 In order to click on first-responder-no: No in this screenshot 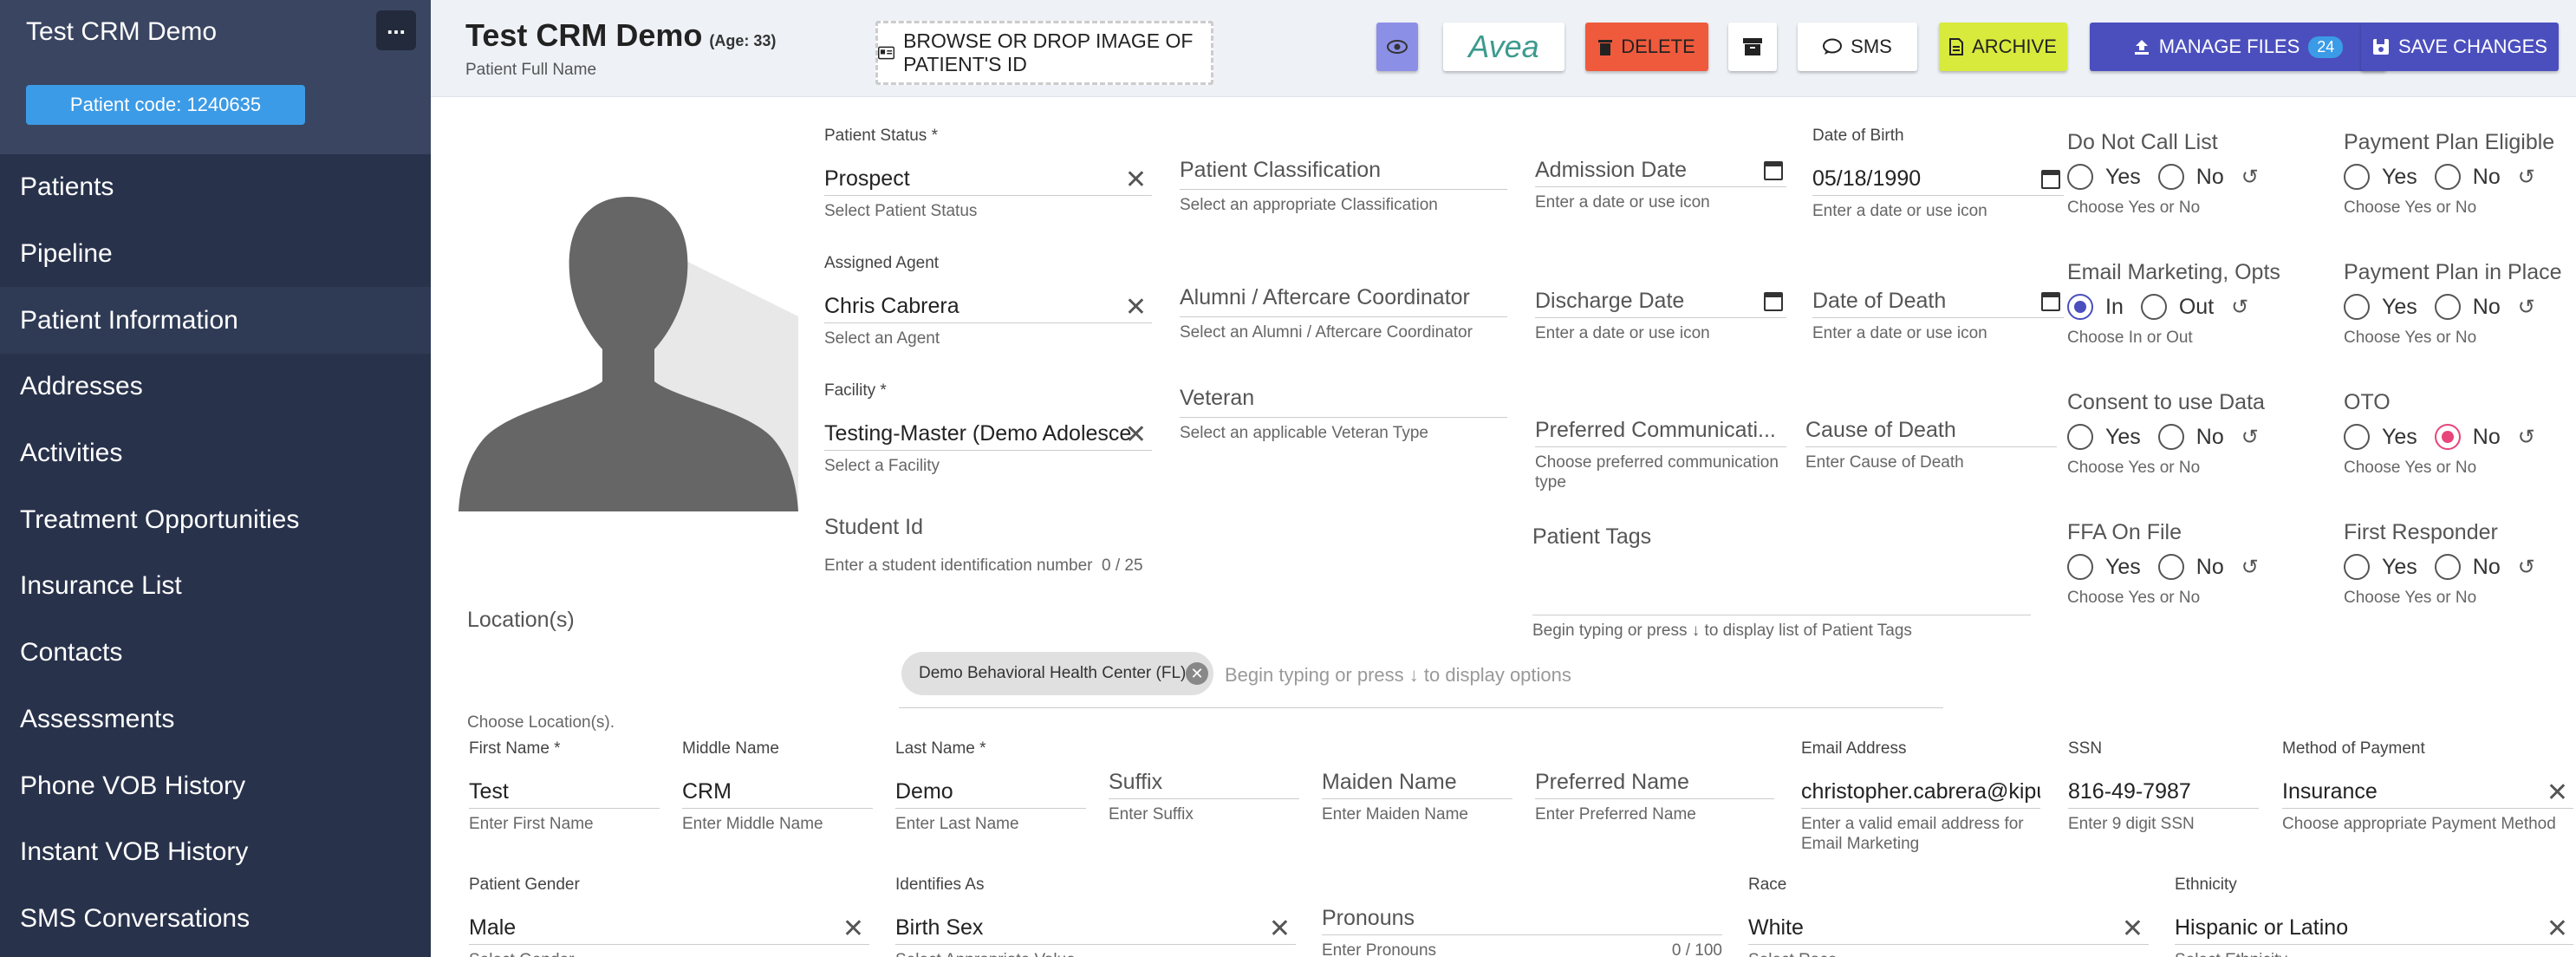, I will do `click(2467, 567)`.